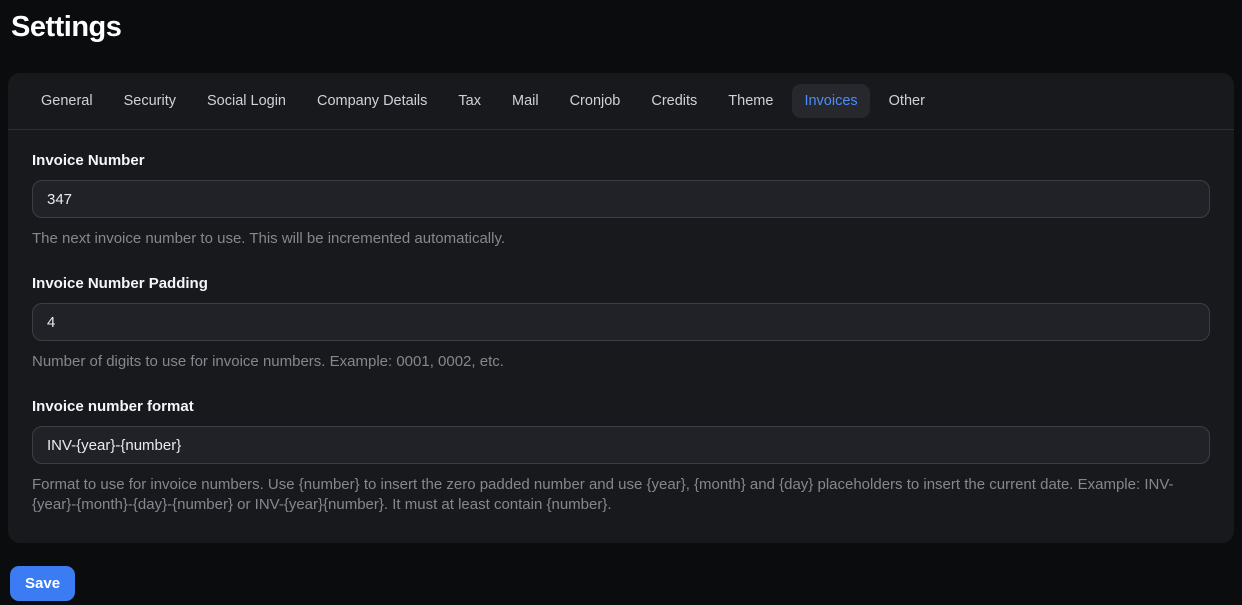 The width and height of the screenshot is (1242, 605). Describe the element at coordinates (372, 101) in the screenshot. I see `tab-company-details: Company Details` at that location.